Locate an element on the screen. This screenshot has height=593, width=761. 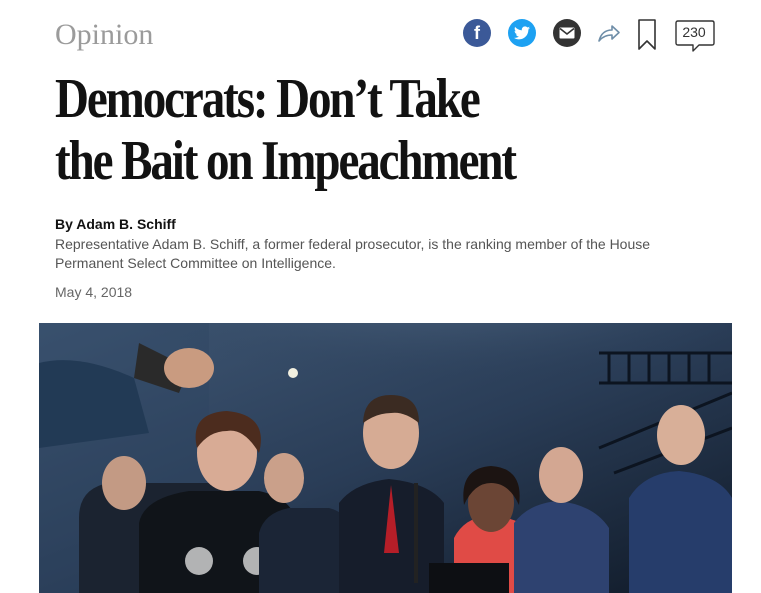
email-icon is located at coordinates (567, 33).